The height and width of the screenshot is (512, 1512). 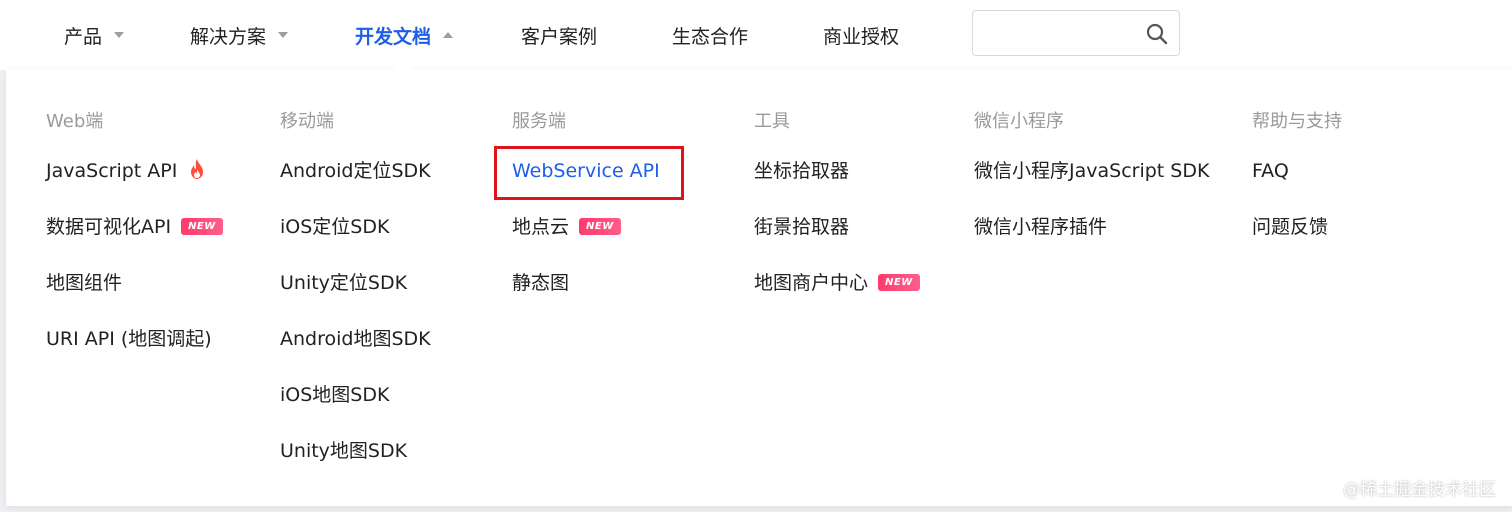 I want to click on menu-column-help: 帮助与支持 FAQ 问题反馈, so click(x=1297, y=189).